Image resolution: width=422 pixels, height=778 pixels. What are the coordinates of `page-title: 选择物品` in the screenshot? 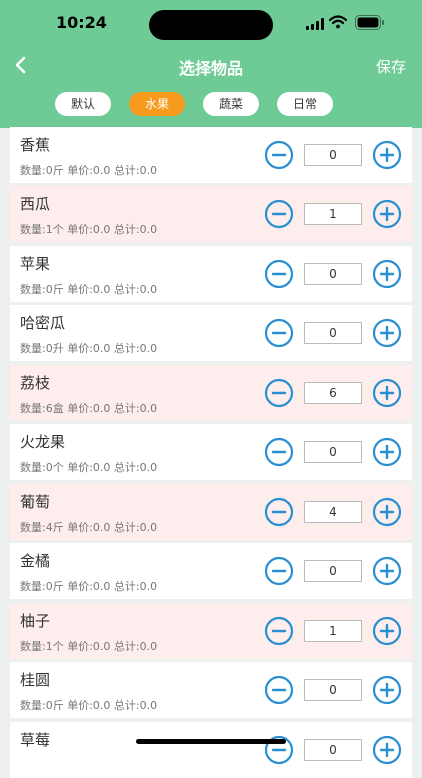 It's located at (210, 68).